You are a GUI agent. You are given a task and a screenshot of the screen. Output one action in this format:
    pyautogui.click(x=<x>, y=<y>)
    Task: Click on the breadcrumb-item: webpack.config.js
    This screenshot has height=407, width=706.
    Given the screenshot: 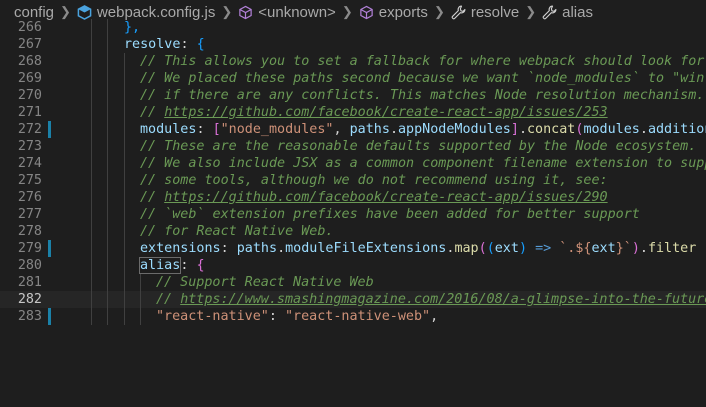 What is the action you would take?
    pyautogui.click(x=146, y=12)
    